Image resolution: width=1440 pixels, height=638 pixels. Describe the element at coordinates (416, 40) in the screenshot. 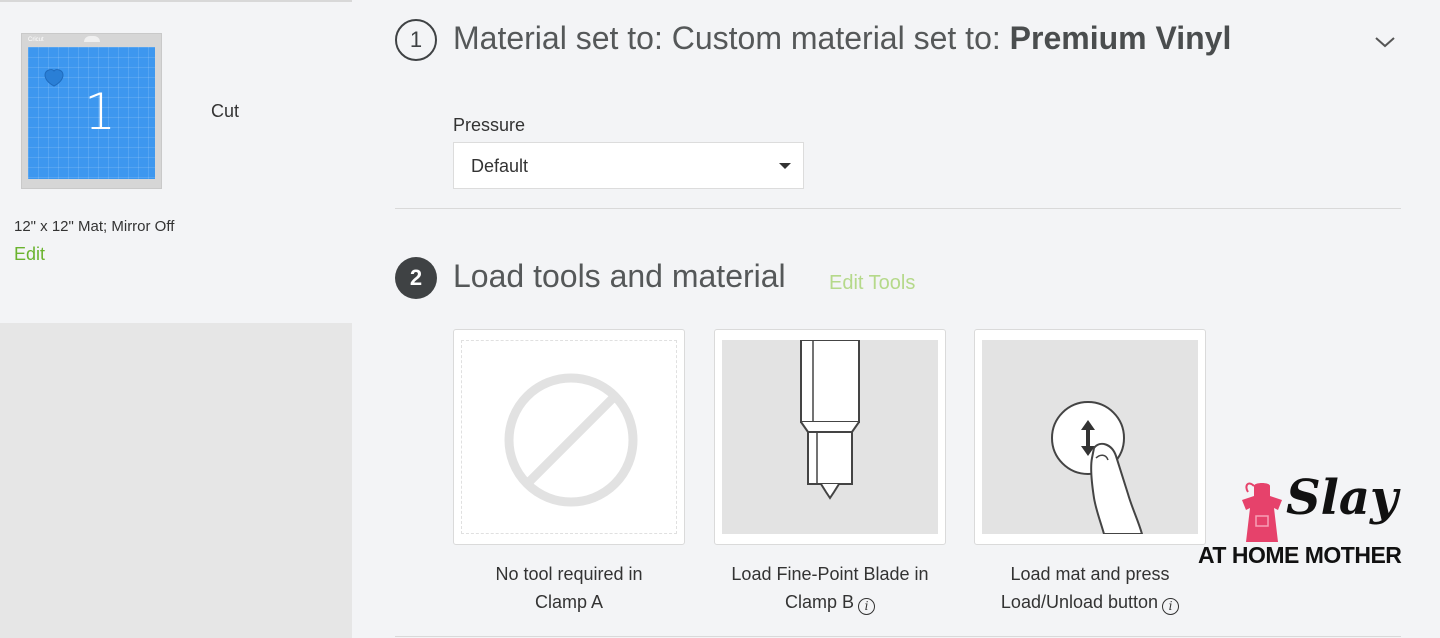

I see `step-1-badge: 1` at that location.